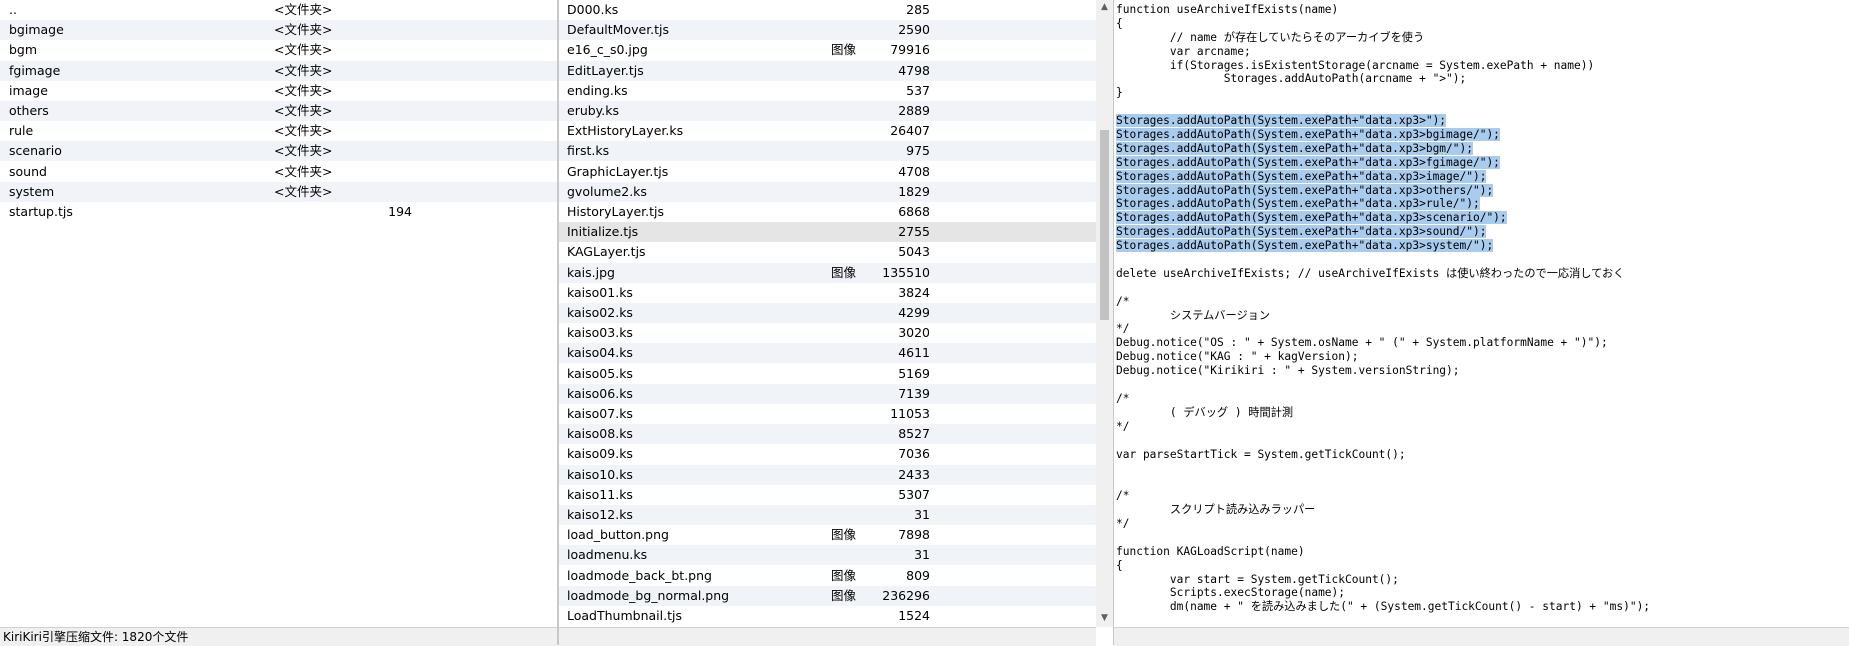 This screenshot has width=1849, height=646. I want to click on file-list-scrollbar: ▲ ▼, so click(1104, 313).